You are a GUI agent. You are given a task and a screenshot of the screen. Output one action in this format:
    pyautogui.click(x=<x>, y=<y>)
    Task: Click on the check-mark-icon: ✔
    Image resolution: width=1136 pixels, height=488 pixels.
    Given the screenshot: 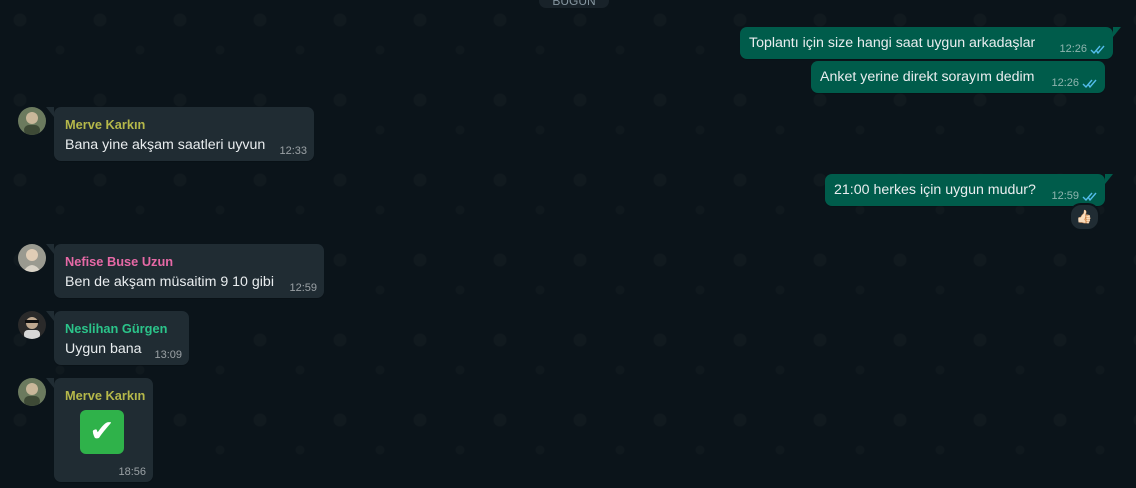 What is the action you would take?
    pyautogui.click(x=102, y=431)
    